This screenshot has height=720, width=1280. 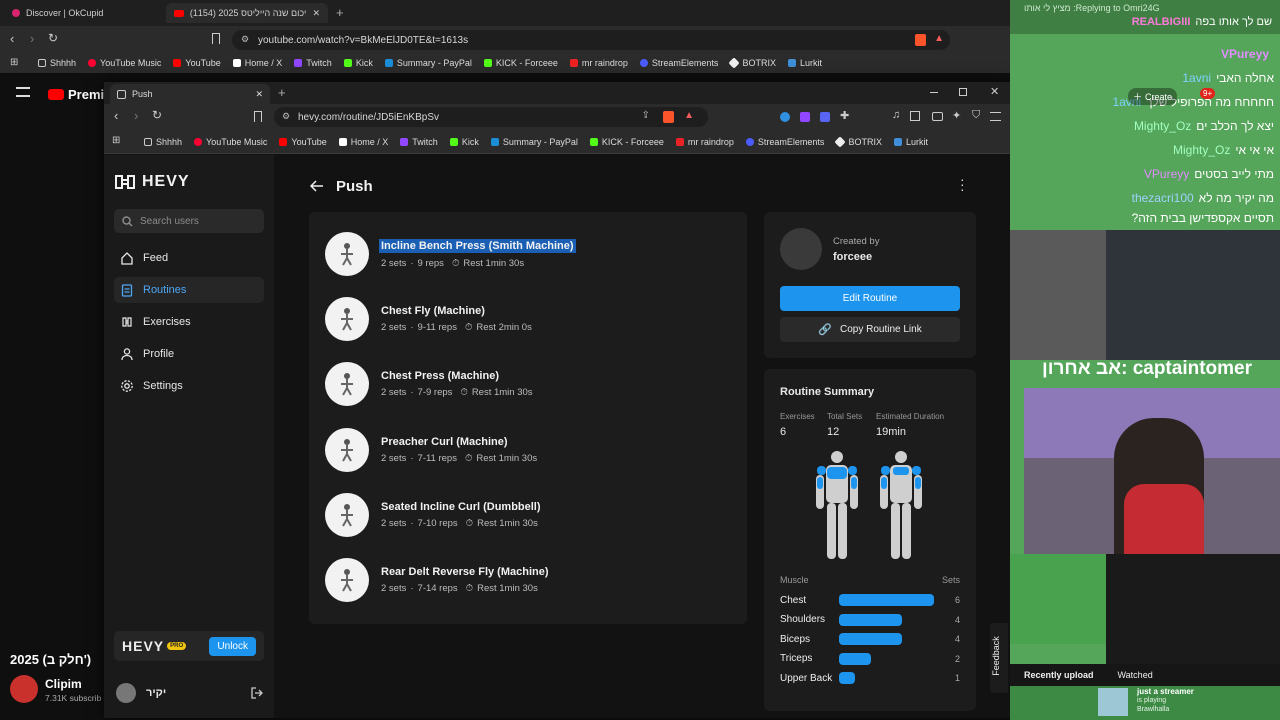 I want to click on share-icon: ⇪, so click(x=646, y=115).